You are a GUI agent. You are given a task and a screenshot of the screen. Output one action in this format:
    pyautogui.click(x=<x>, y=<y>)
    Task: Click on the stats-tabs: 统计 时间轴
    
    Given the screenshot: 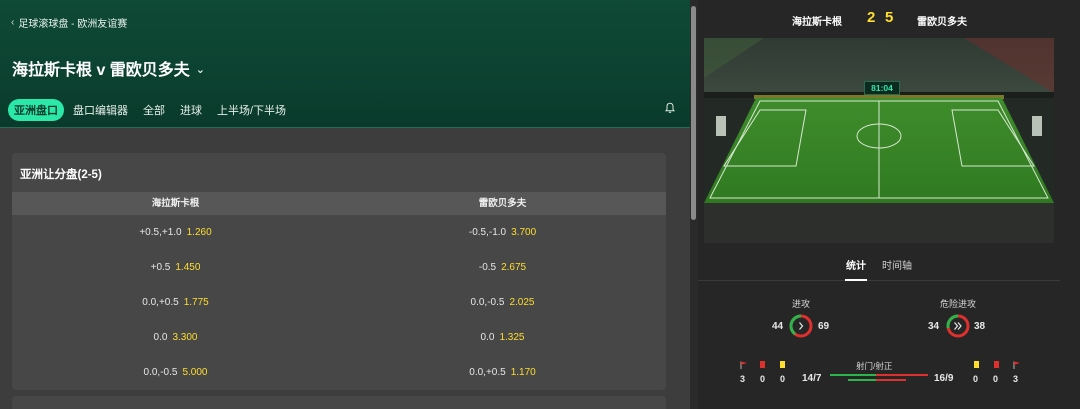 What is the action you would take?
    pyautogui.click(x=879, y=268)
    